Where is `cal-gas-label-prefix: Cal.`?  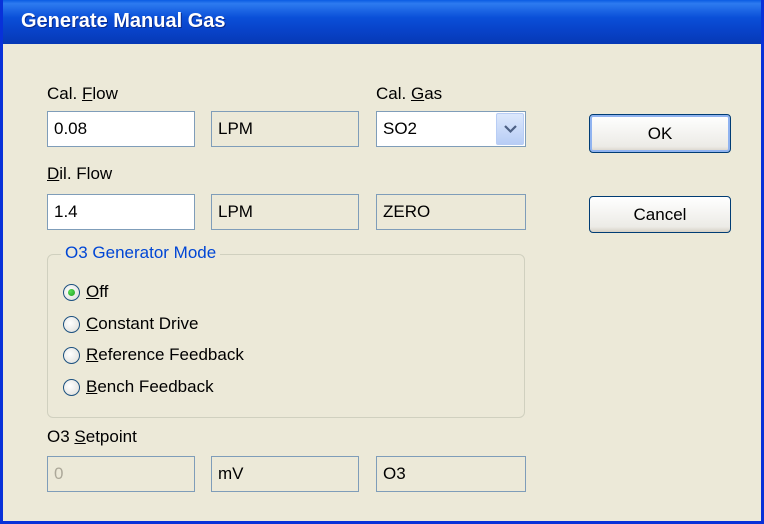
cal-gas-label-prefix: Cal. is located at coordinates (393, 93).